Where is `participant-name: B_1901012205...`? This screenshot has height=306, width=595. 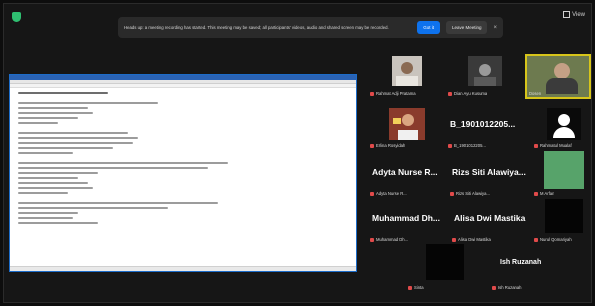 participant-name: B_1901012205... is located at coordinates (467, 145).